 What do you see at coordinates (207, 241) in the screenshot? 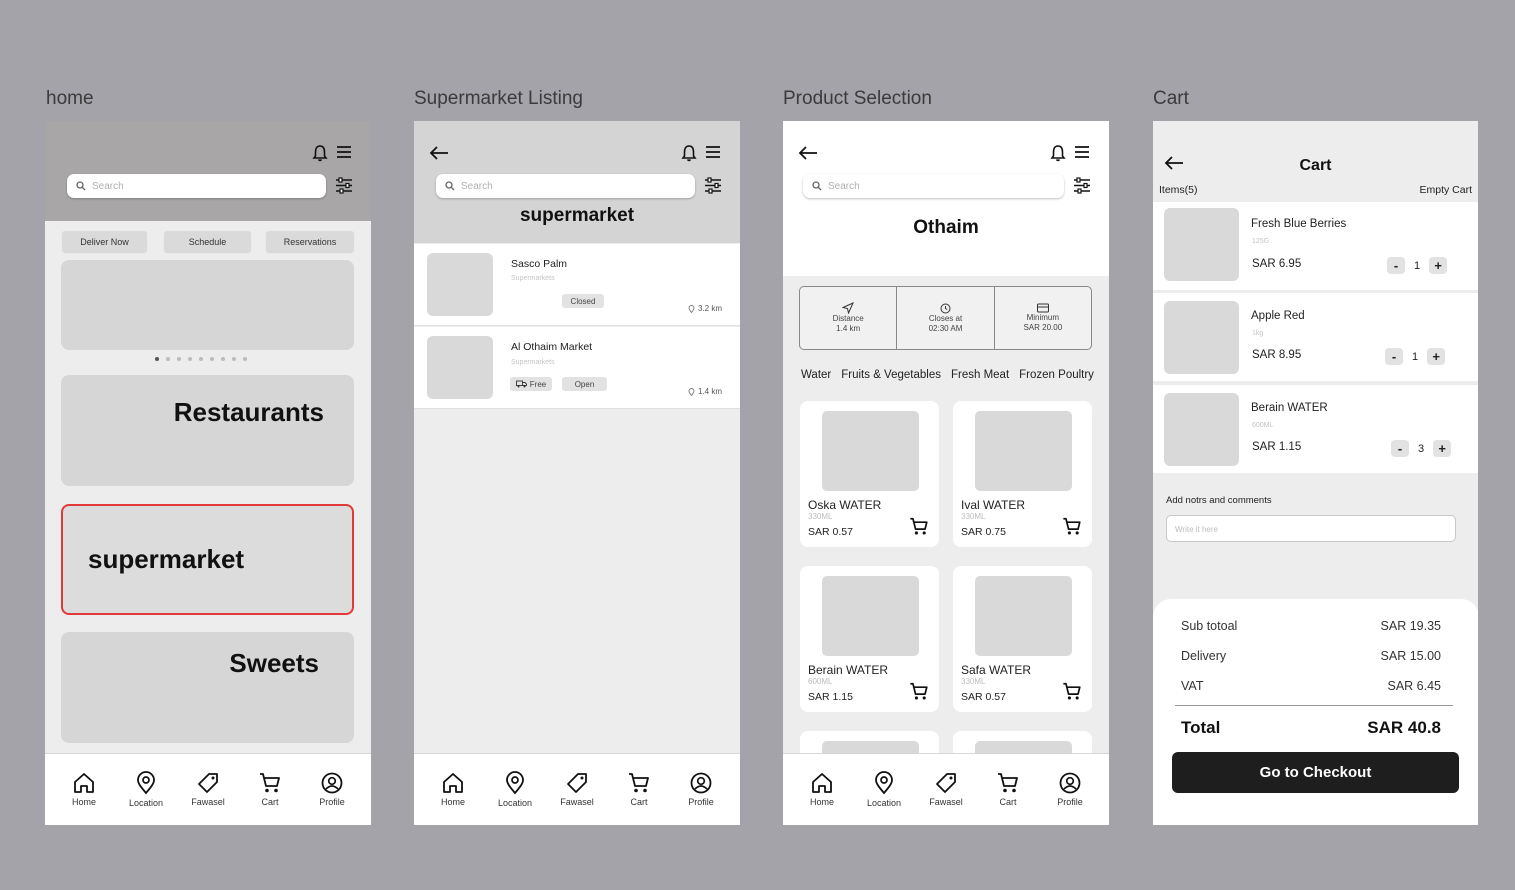
I see `schedule-button: Schedule` at bounding box center [207, 241].